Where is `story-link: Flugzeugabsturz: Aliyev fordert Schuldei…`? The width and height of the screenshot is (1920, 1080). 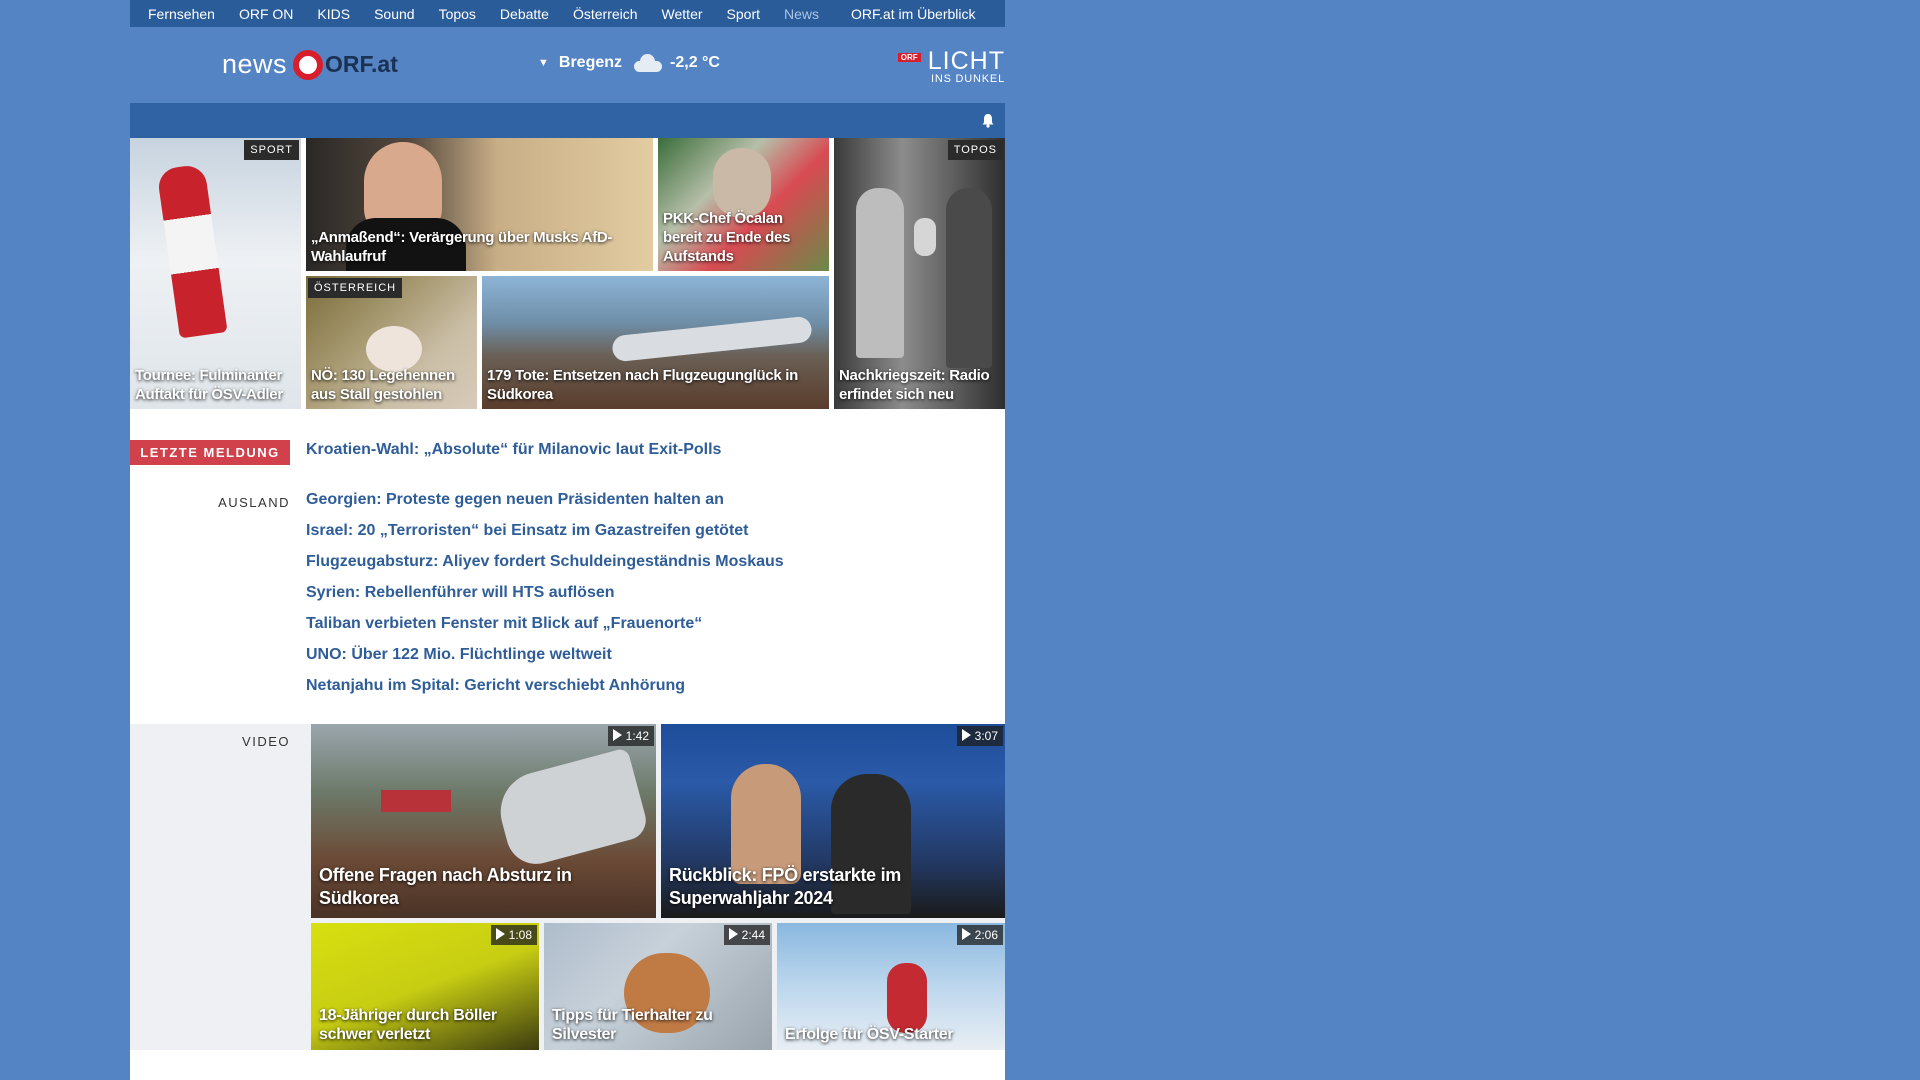 story-link: Flugzeugabsturz: Aliyev fordert Schuldei… is located at coordinates (545, 567).